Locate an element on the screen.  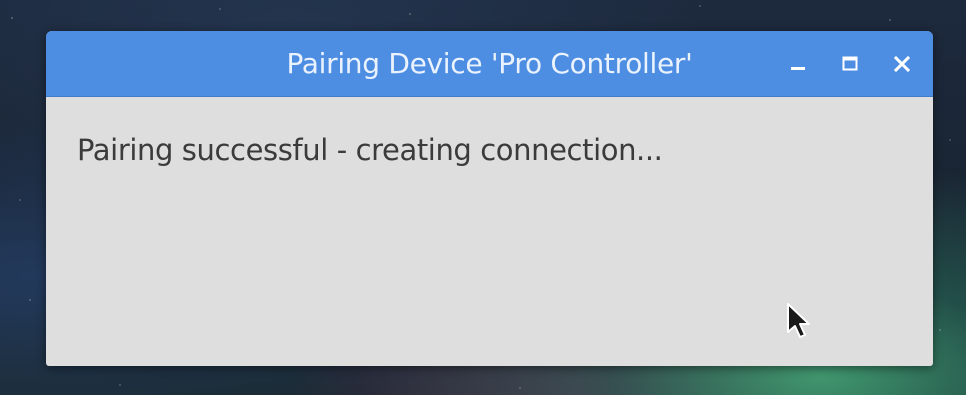
maximize-button is located at coordinates (850, 64).